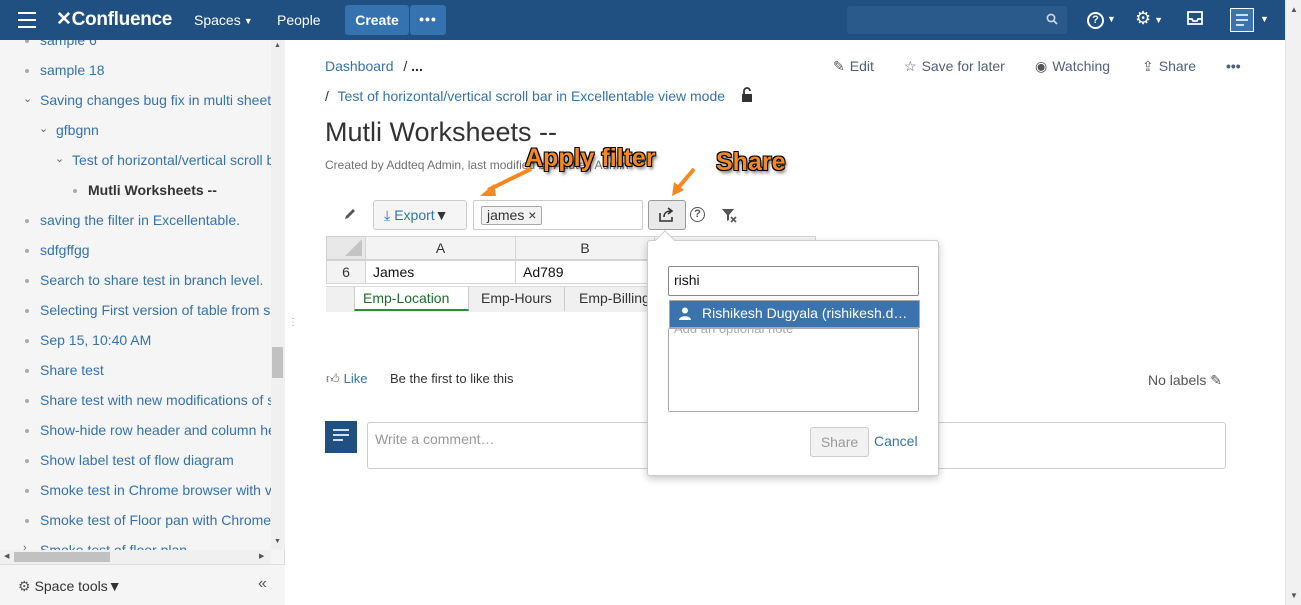  I want to click on tree-item: Share test with new modifications of s, so click(148, 400).